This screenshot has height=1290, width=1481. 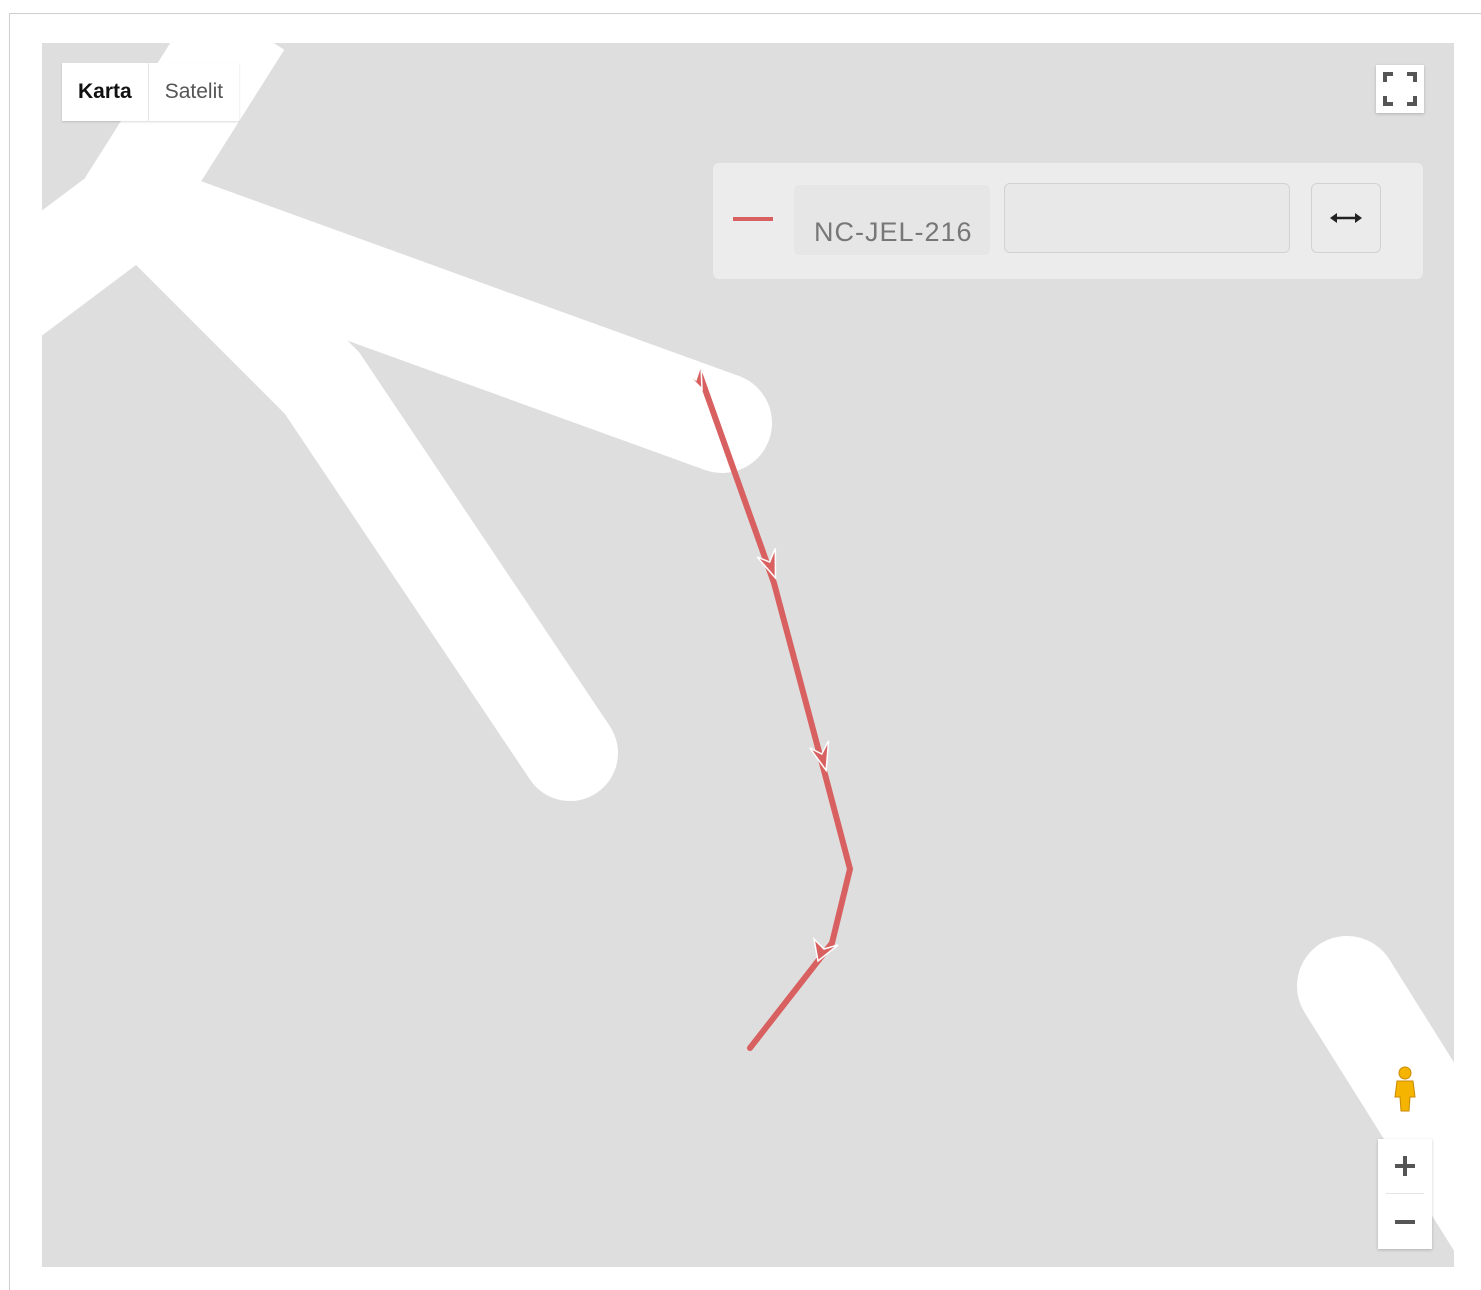 I want to click on minus-icon, so click(x=1405, y=1222).